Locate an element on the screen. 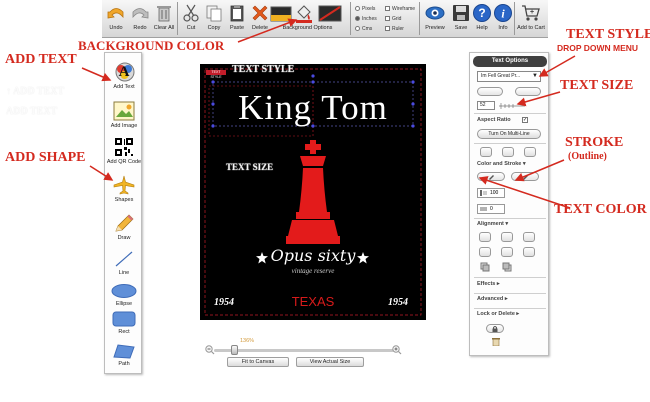 The image size is (650, 402). annotation-background-color: BACKGROUND COLOR is located at coordinates (151, 45).